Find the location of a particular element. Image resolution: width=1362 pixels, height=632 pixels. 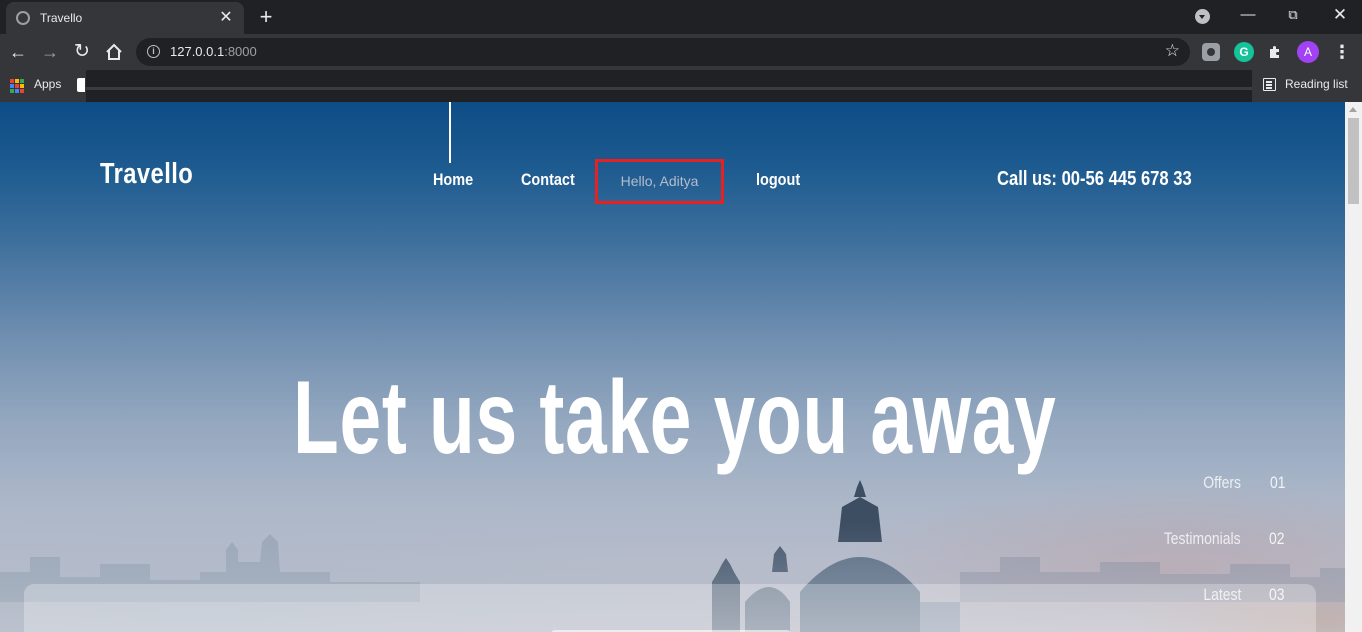

site-logo: Travello is located at coordinates (146, 174).